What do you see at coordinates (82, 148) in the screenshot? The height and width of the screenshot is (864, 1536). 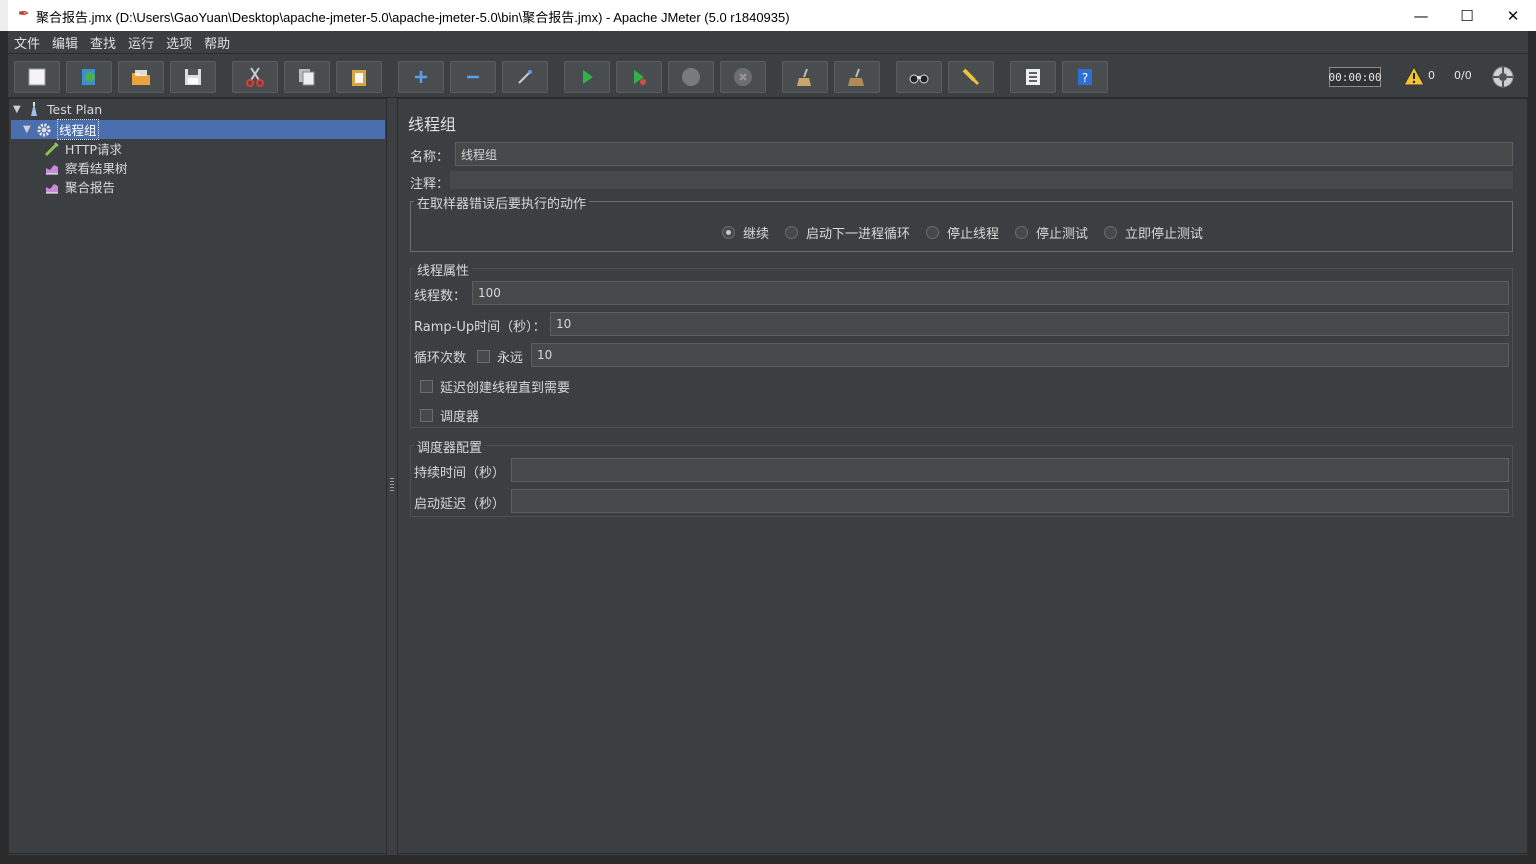 I see `tree-node-http-request: HTTP请求` at bounding box center [82, 148].